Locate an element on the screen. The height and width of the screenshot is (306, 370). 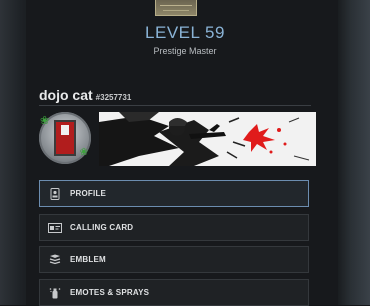
menu-emblem-button: EMBLEM is located at coordinates (174, 259).